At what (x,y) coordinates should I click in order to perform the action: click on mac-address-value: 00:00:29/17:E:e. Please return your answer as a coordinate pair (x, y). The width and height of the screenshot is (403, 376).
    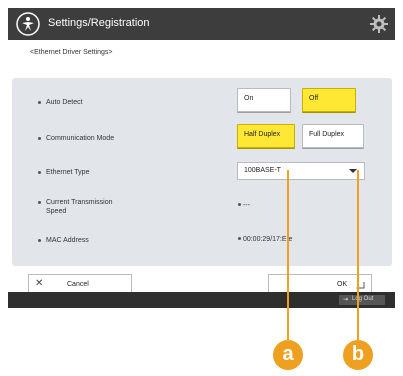
    Looking at the image, I should click on (265, 239).